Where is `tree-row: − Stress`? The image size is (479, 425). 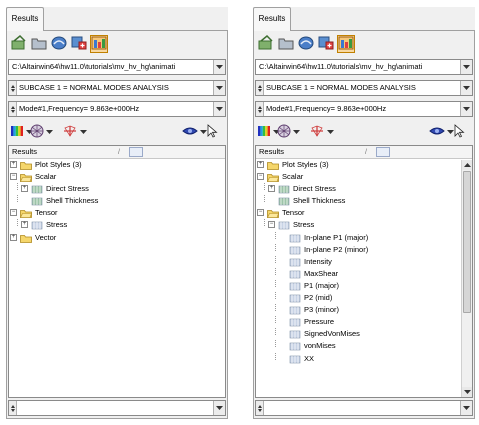
tree-row: − Stress is located at coordinates (364, 225).